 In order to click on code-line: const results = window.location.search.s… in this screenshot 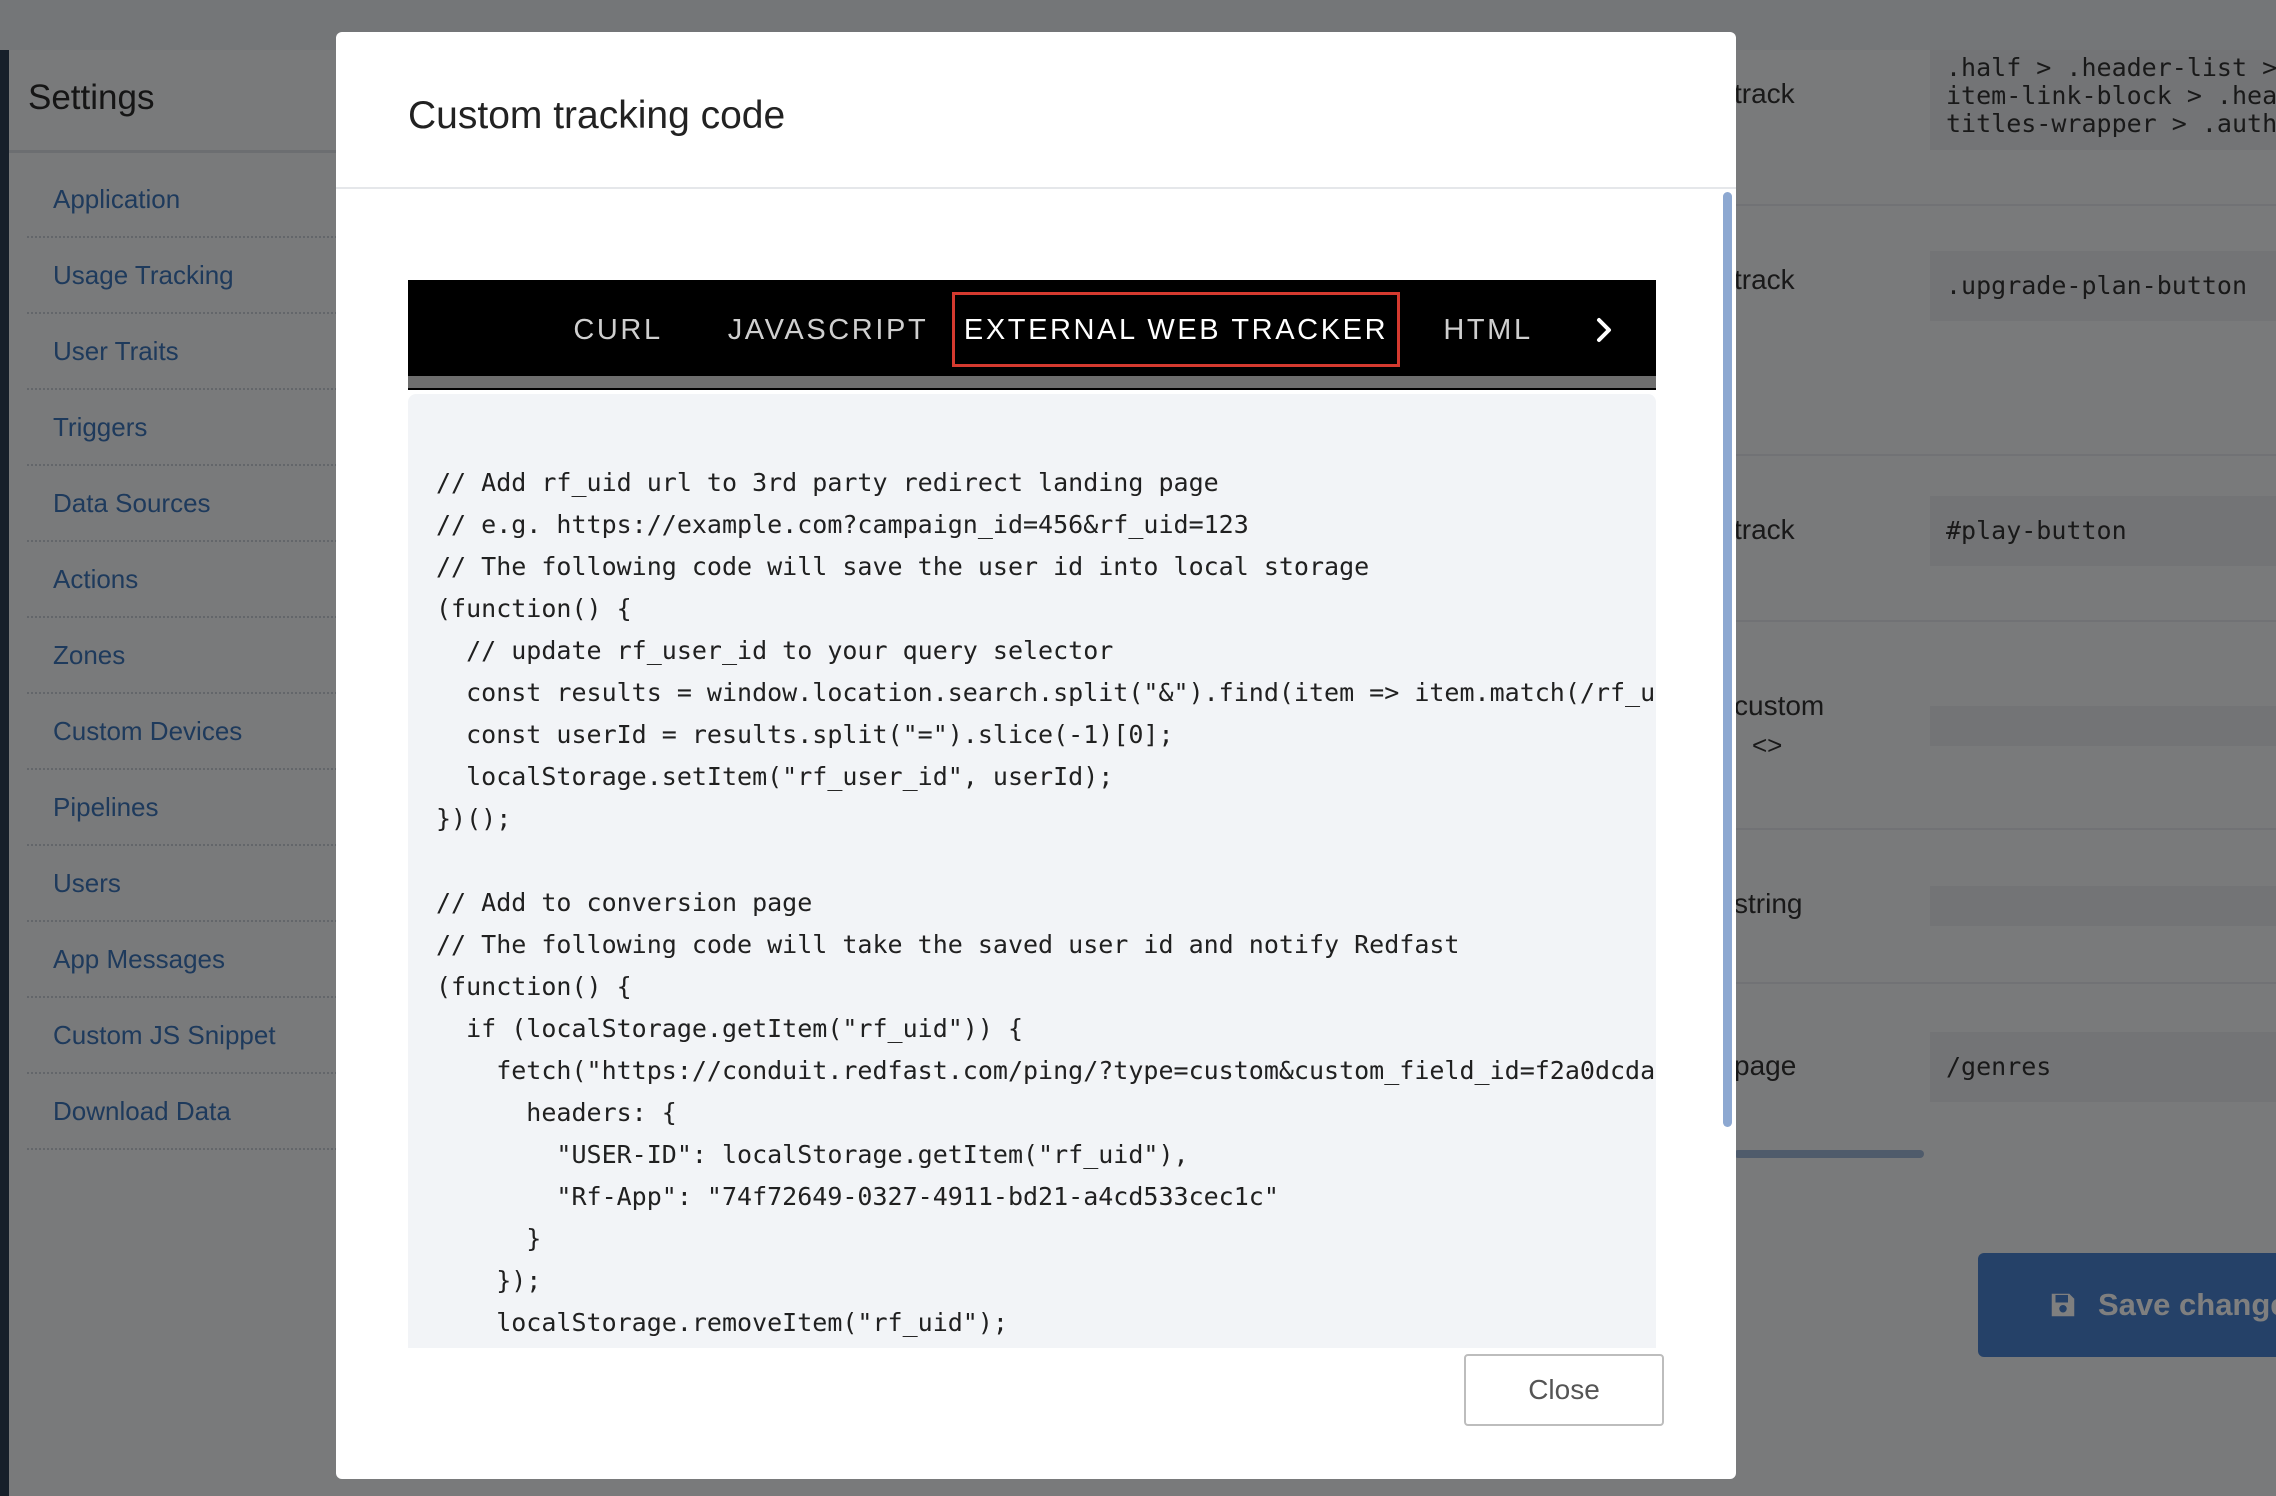, I will do `click(1046, 692)`.